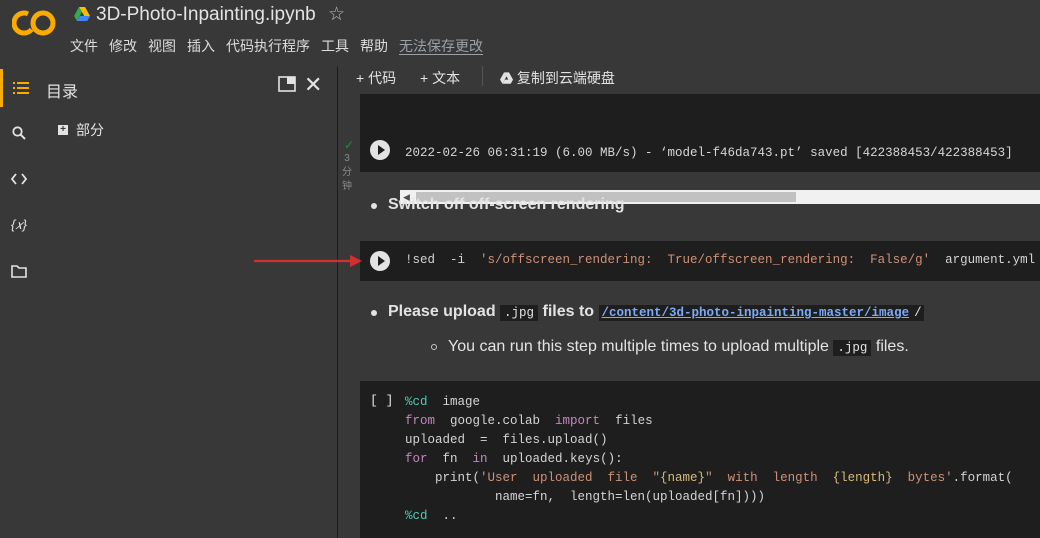 This screenshot has height=538, width=1040. I want to click on plus-icon: +, so click(63, 130).